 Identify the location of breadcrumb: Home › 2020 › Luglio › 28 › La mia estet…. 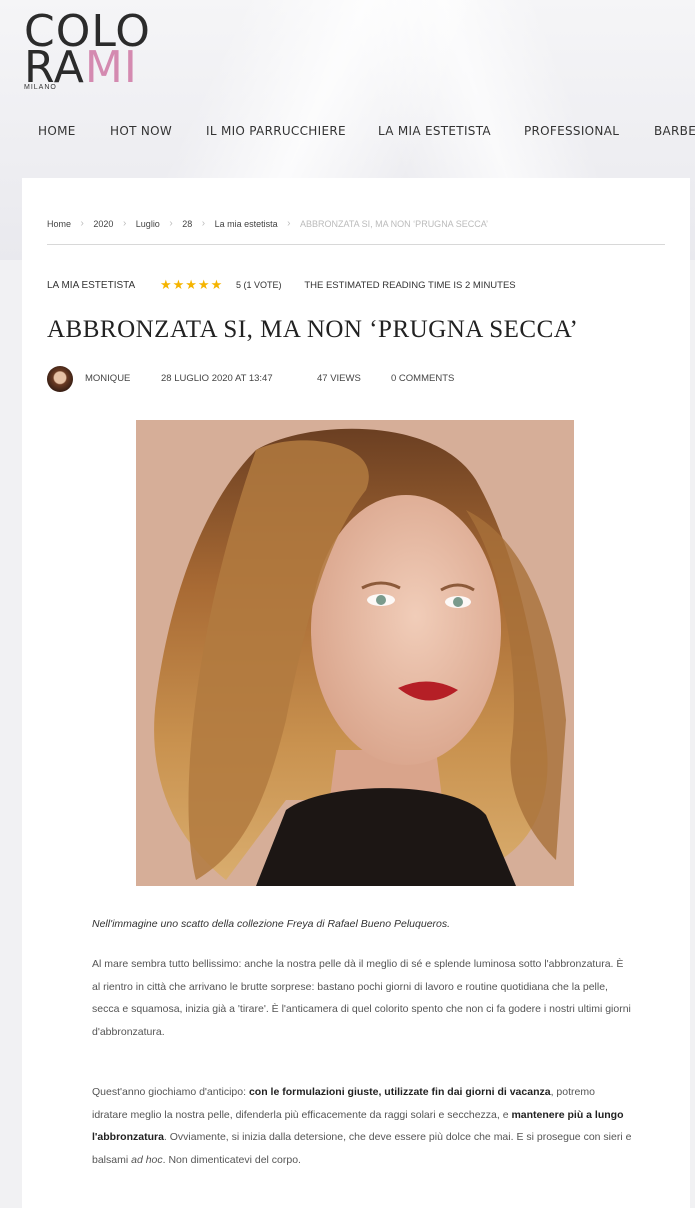
(357, 227).